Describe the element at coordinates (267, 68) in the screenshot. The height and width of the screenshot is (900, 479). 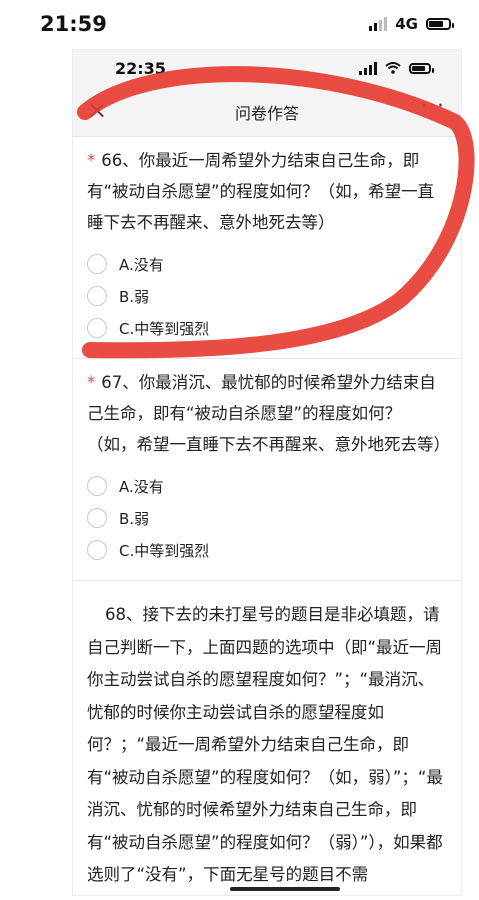
I see `inner-status-bar: 22:35` at that location.